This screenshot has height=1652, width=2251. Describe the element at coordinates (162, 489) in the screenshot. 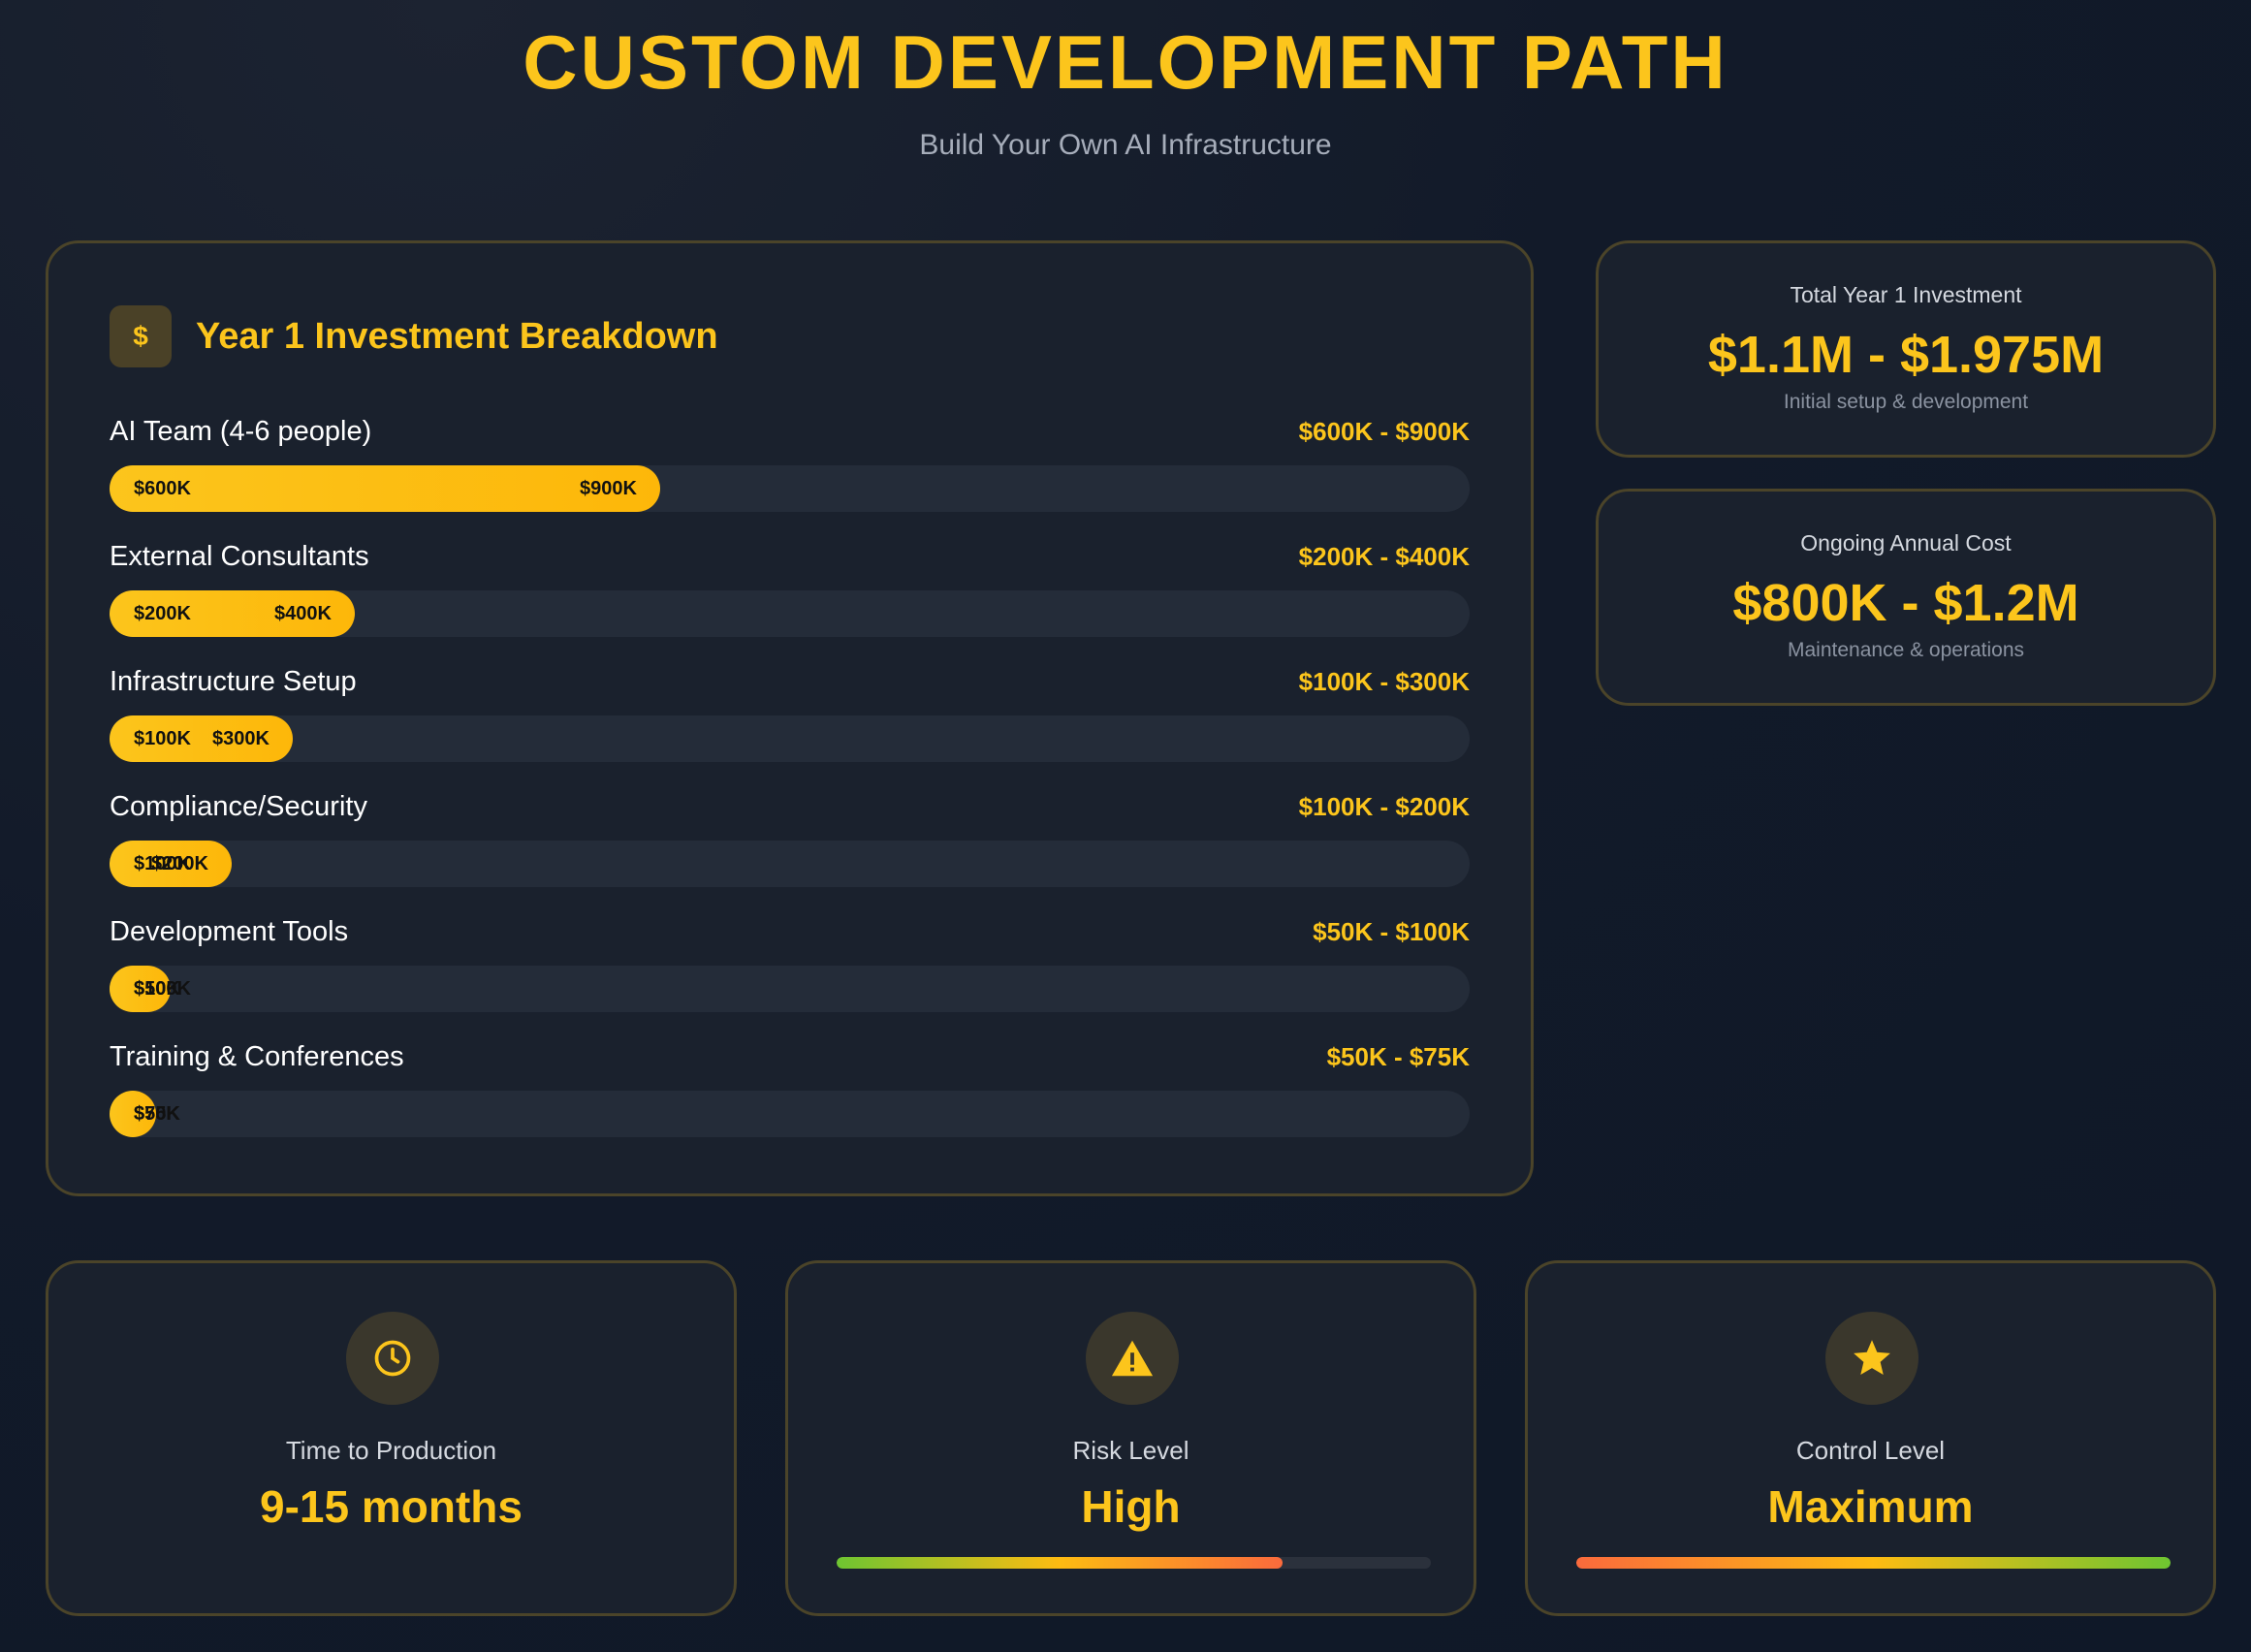

I see `cost-bar-min-label: $600K` at that location.